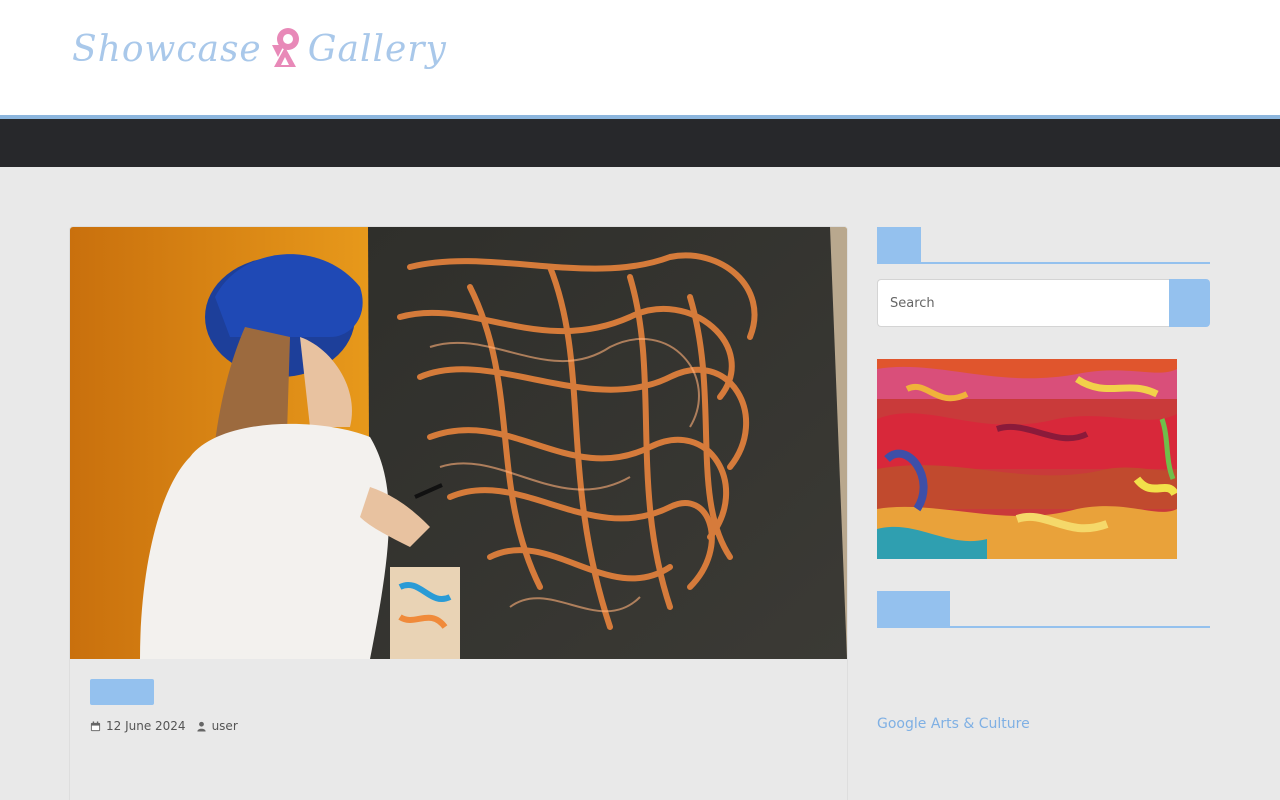  Describe the element at coordinates (146, 726) in the screenshot. I see `post-date: 12 June 2024` at that location.